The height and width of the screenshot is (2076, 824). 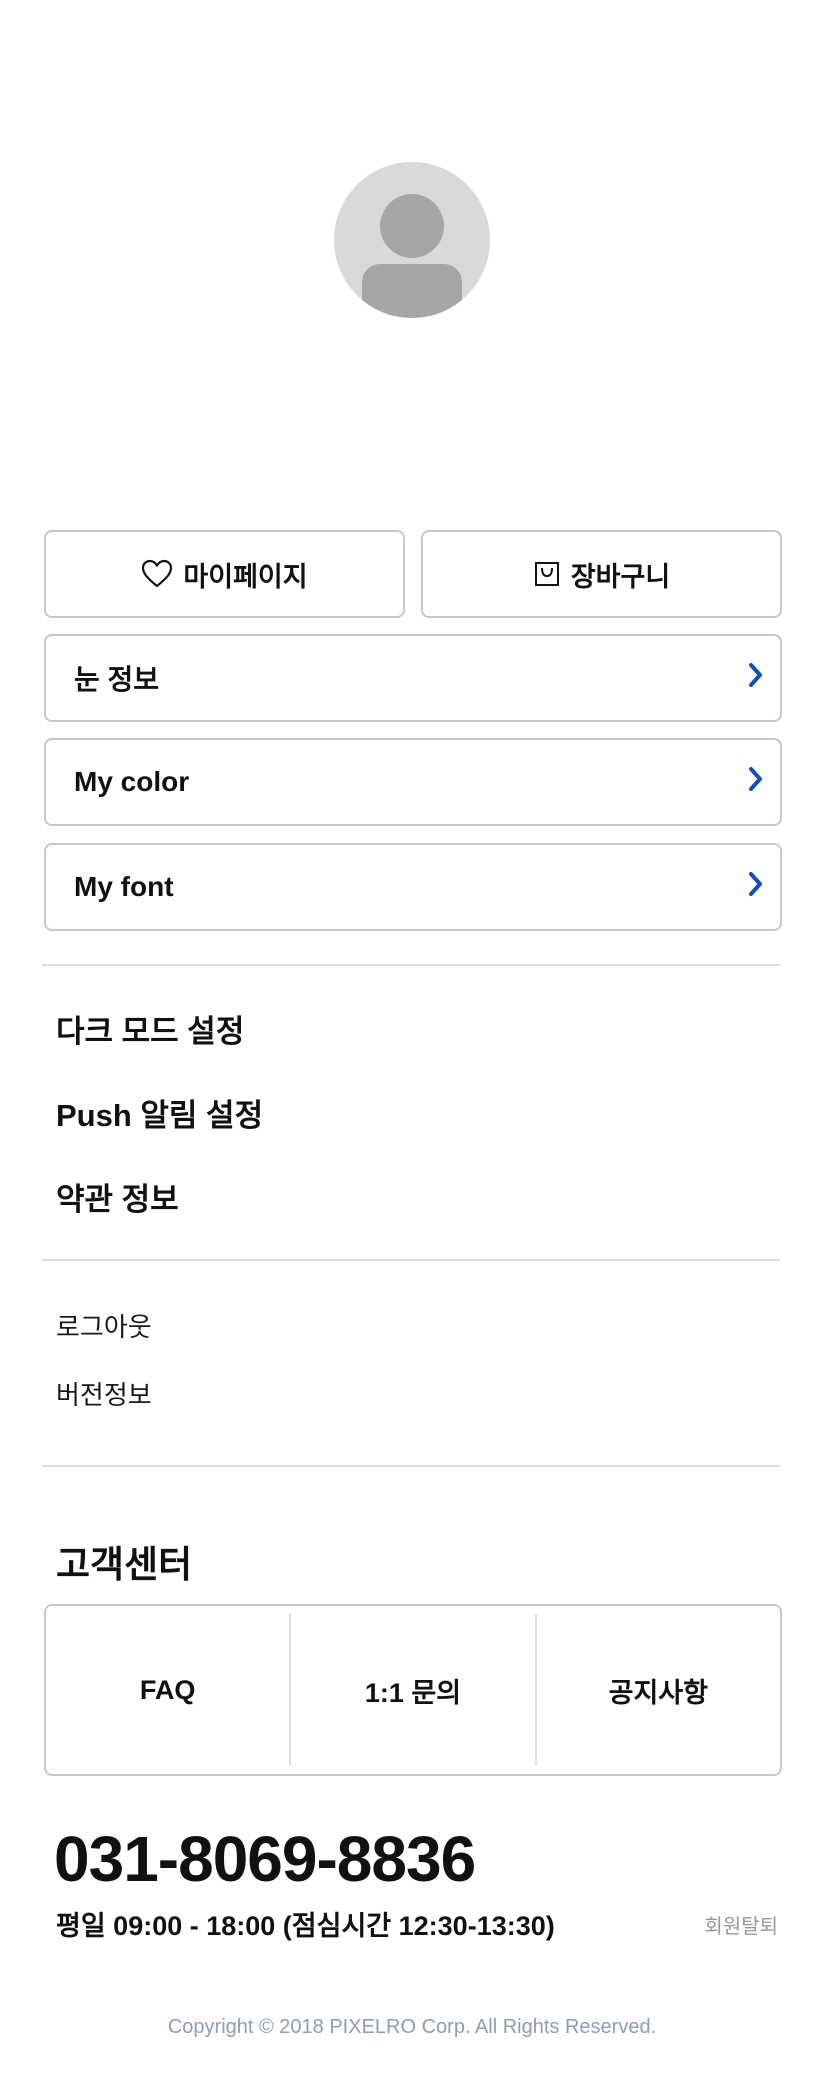 What do you see at coordinates (620, 576) in the screenshot?
I see `cart-label: 장바구니` at bounding box center [620, 576].